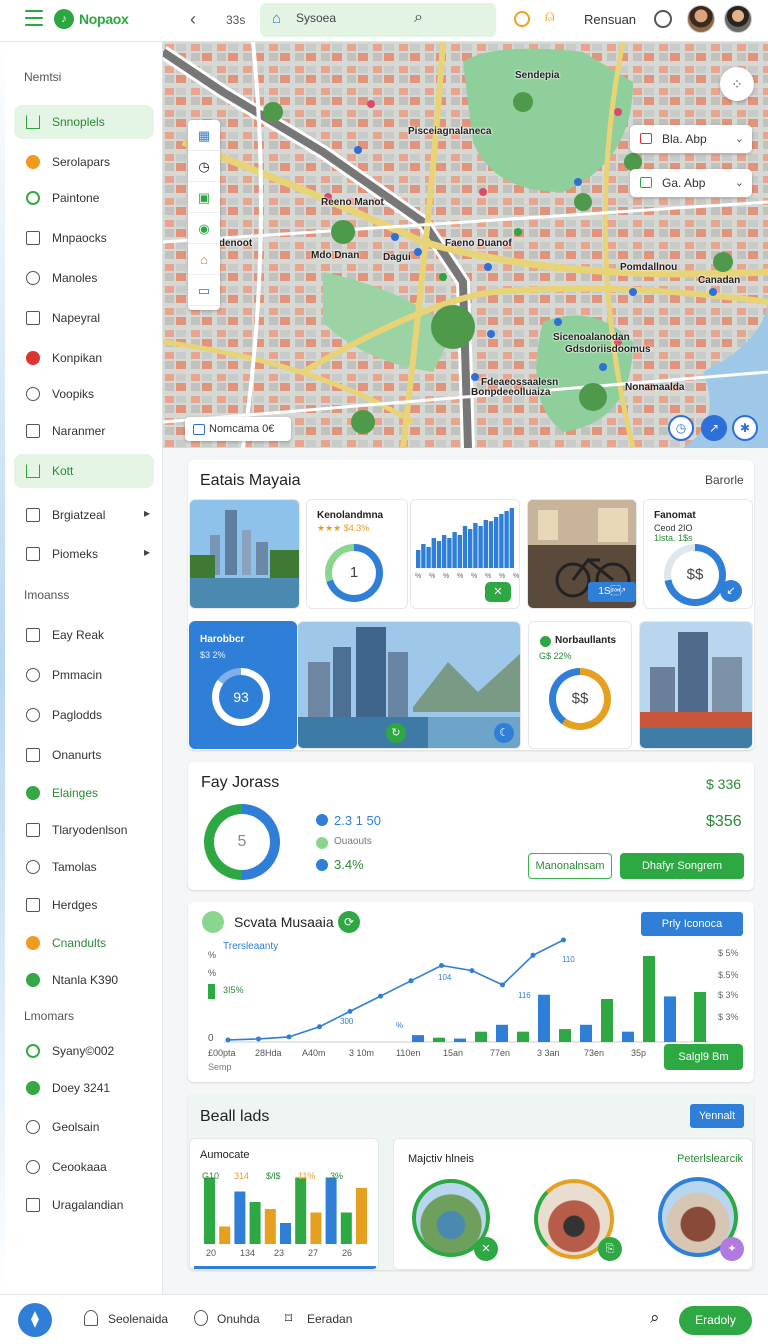 The height and width of the screenshot is (1344, 768). I want to click on globe-icon: ◉, so click(204, 228).